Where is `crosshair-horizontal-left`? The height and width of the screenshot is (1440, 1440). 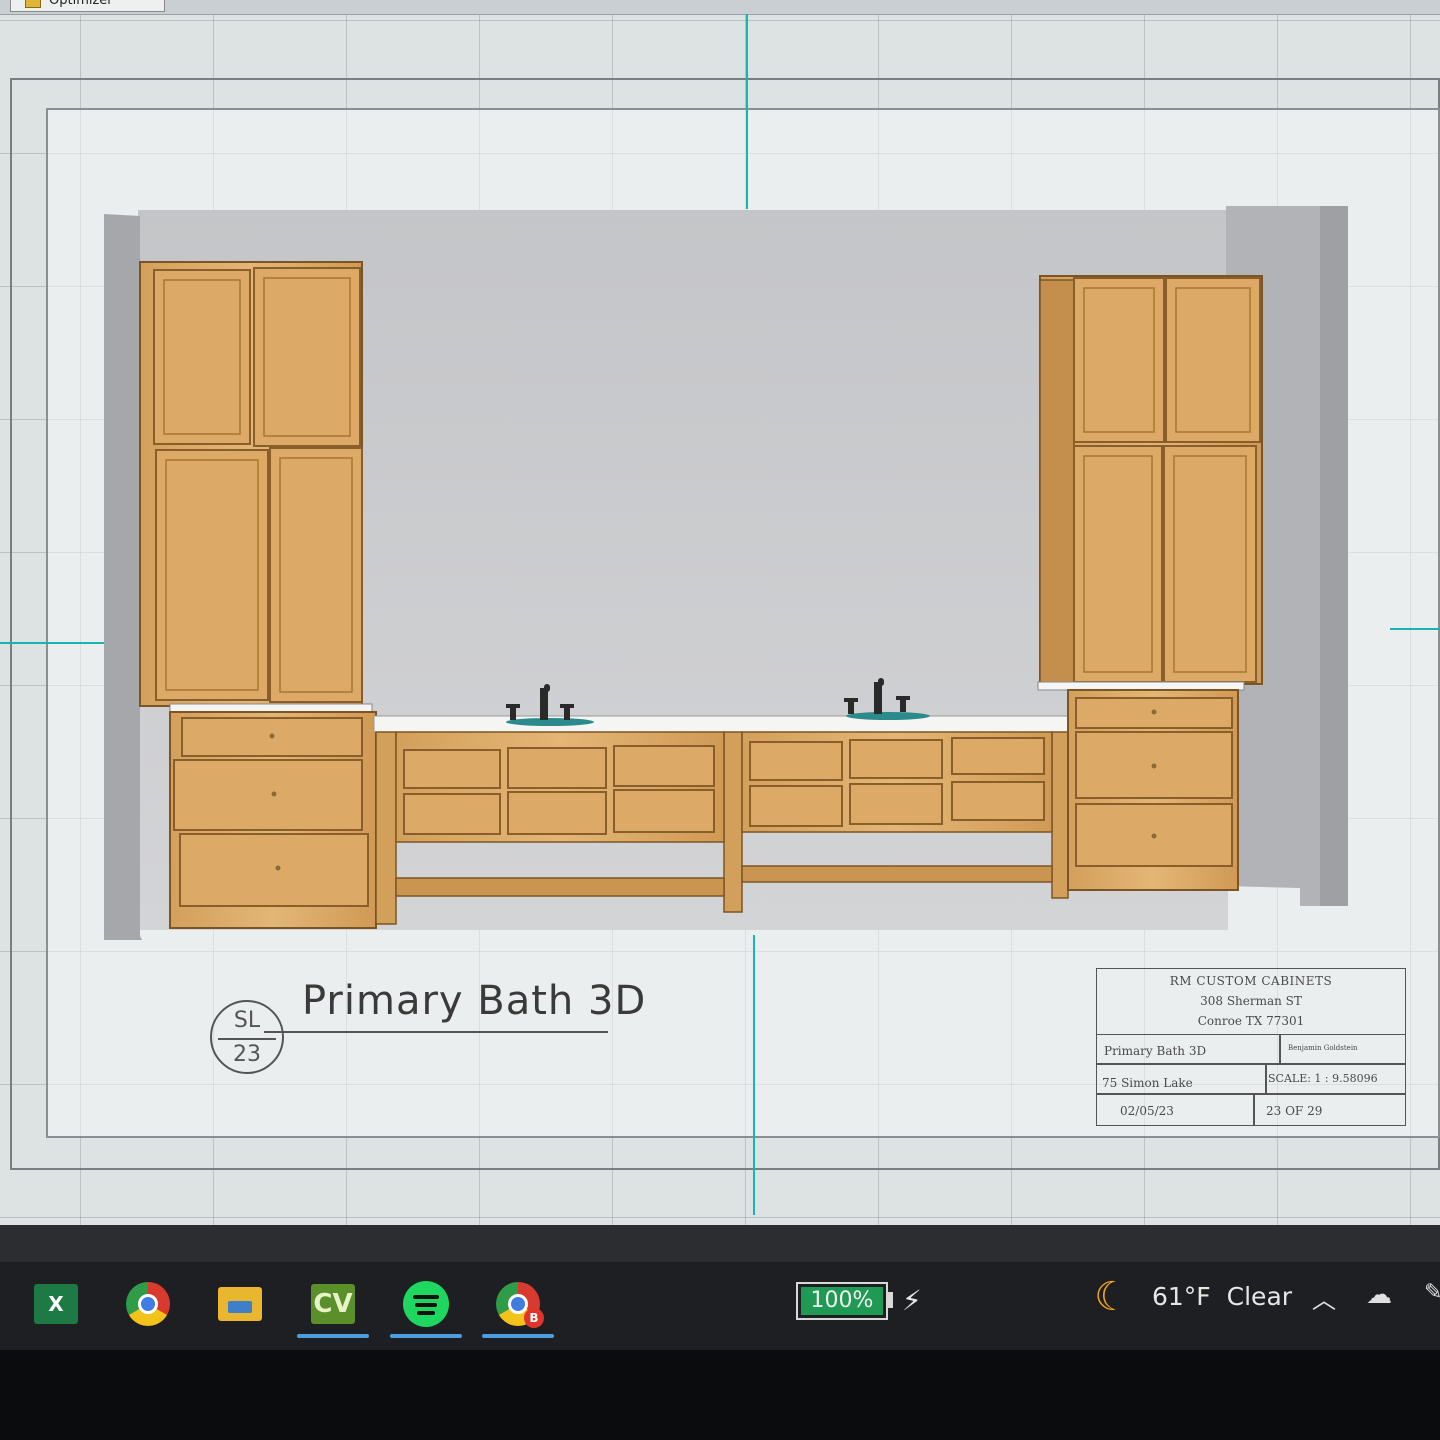
crosshair-horizontal-left is located at coordinates (52, 643).